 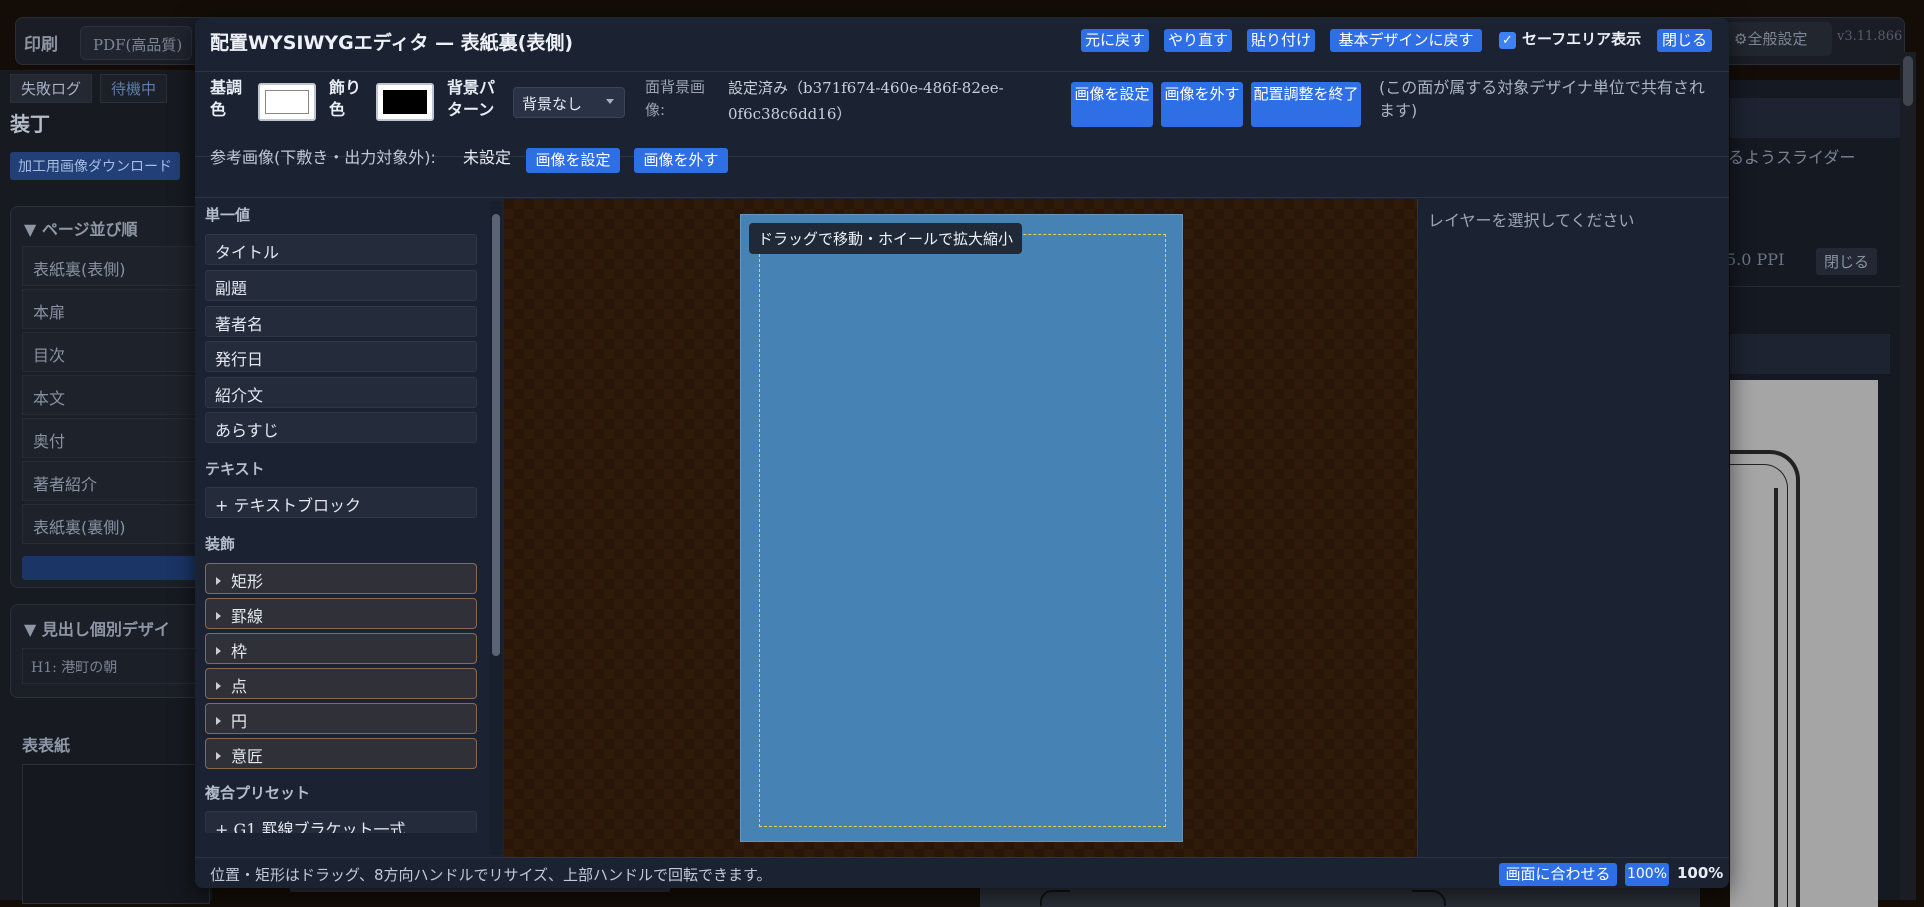 I want to click on page-order-list: 表紙裏(表側) 本扉 目次 本文 奥付 著者紹介 表紙裏(裏側), so click(x=116, y=396).